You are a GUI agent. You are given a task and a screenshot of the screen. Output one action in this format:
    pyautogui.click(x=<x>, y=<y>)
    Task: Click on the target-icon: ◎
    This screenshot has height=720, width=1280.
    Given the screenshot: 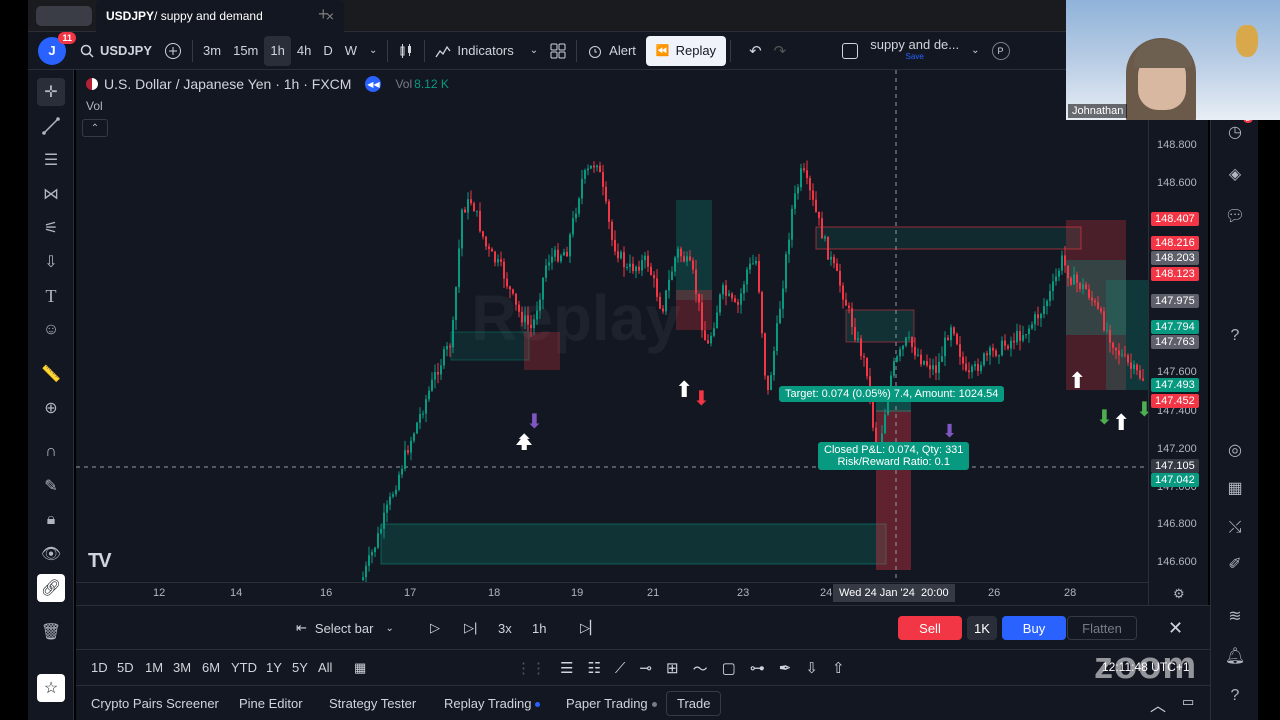 What is the action you would take?
    pyautogui.click(x=1235, y=450)
    